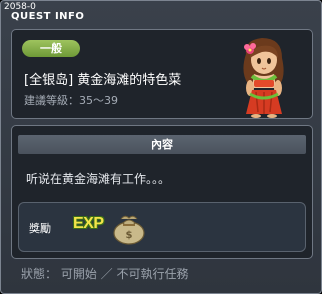 The height and width of the screenshot is (294, 322). I want to click on window-title: QUEST INFO, so click(48, 16).